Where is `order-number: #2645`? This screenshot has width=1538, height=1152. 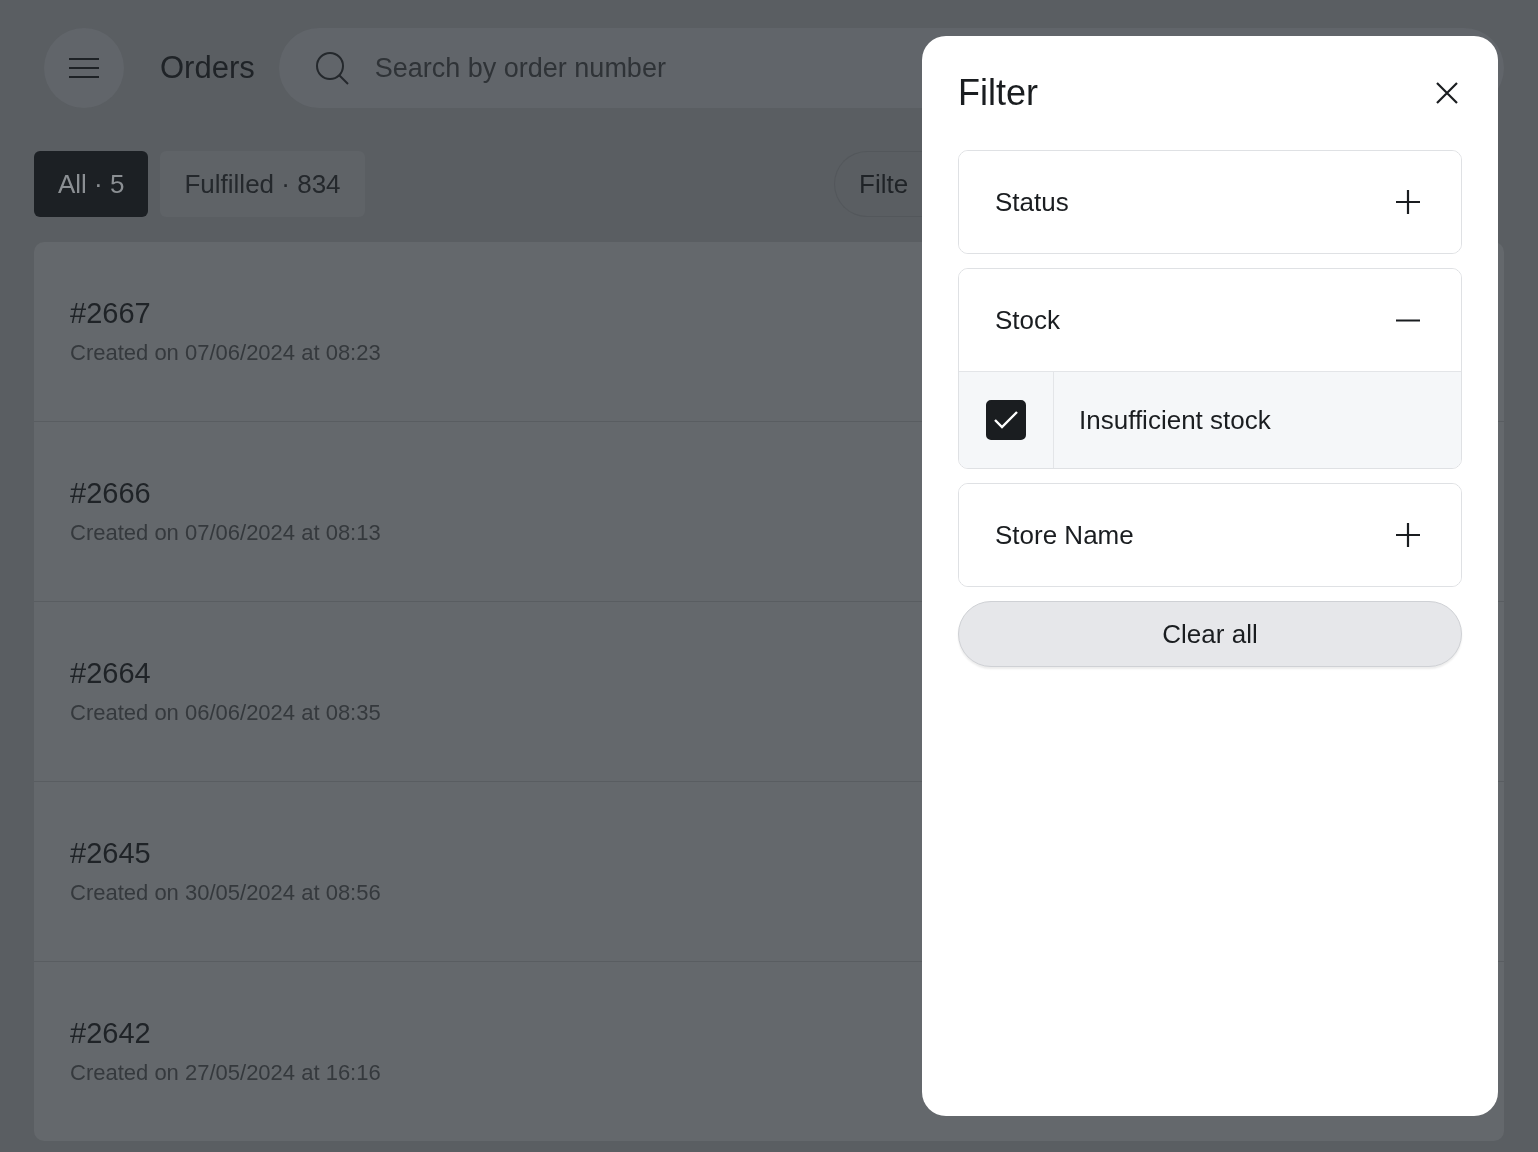 order-number: #2645 is located at coordinates (110, 853).